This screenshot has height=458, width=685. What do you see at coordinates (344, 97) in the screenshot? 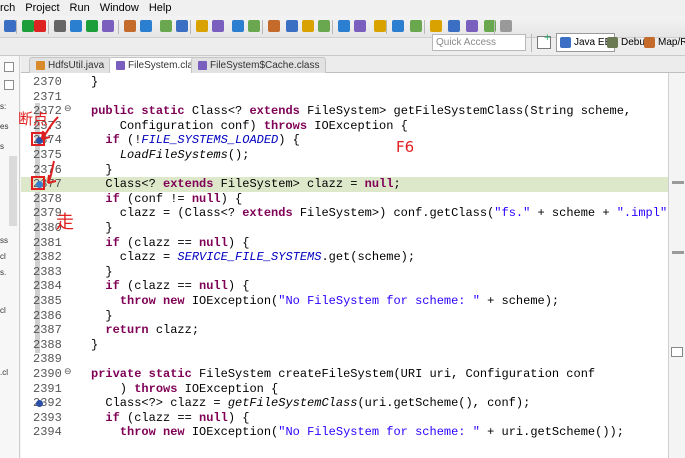
I see `code-line: 2371` at bounding box center [344, 97].